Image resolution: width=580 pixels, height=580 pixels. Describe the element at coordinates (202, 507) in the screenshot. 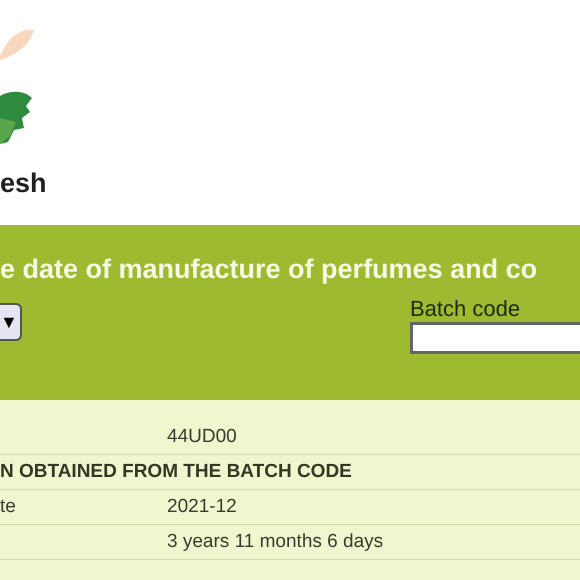

I see `row-value: 2021-12` at that location.